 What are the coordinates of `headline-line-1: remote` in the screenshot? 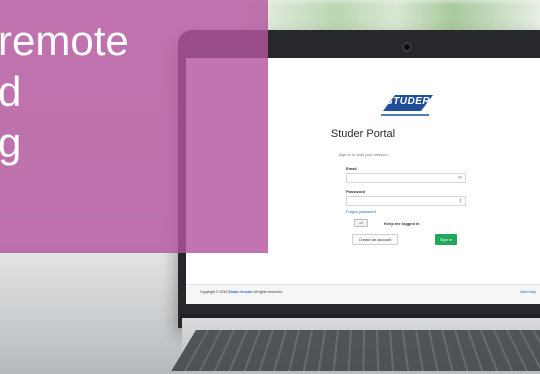 It's located at (64, 40).